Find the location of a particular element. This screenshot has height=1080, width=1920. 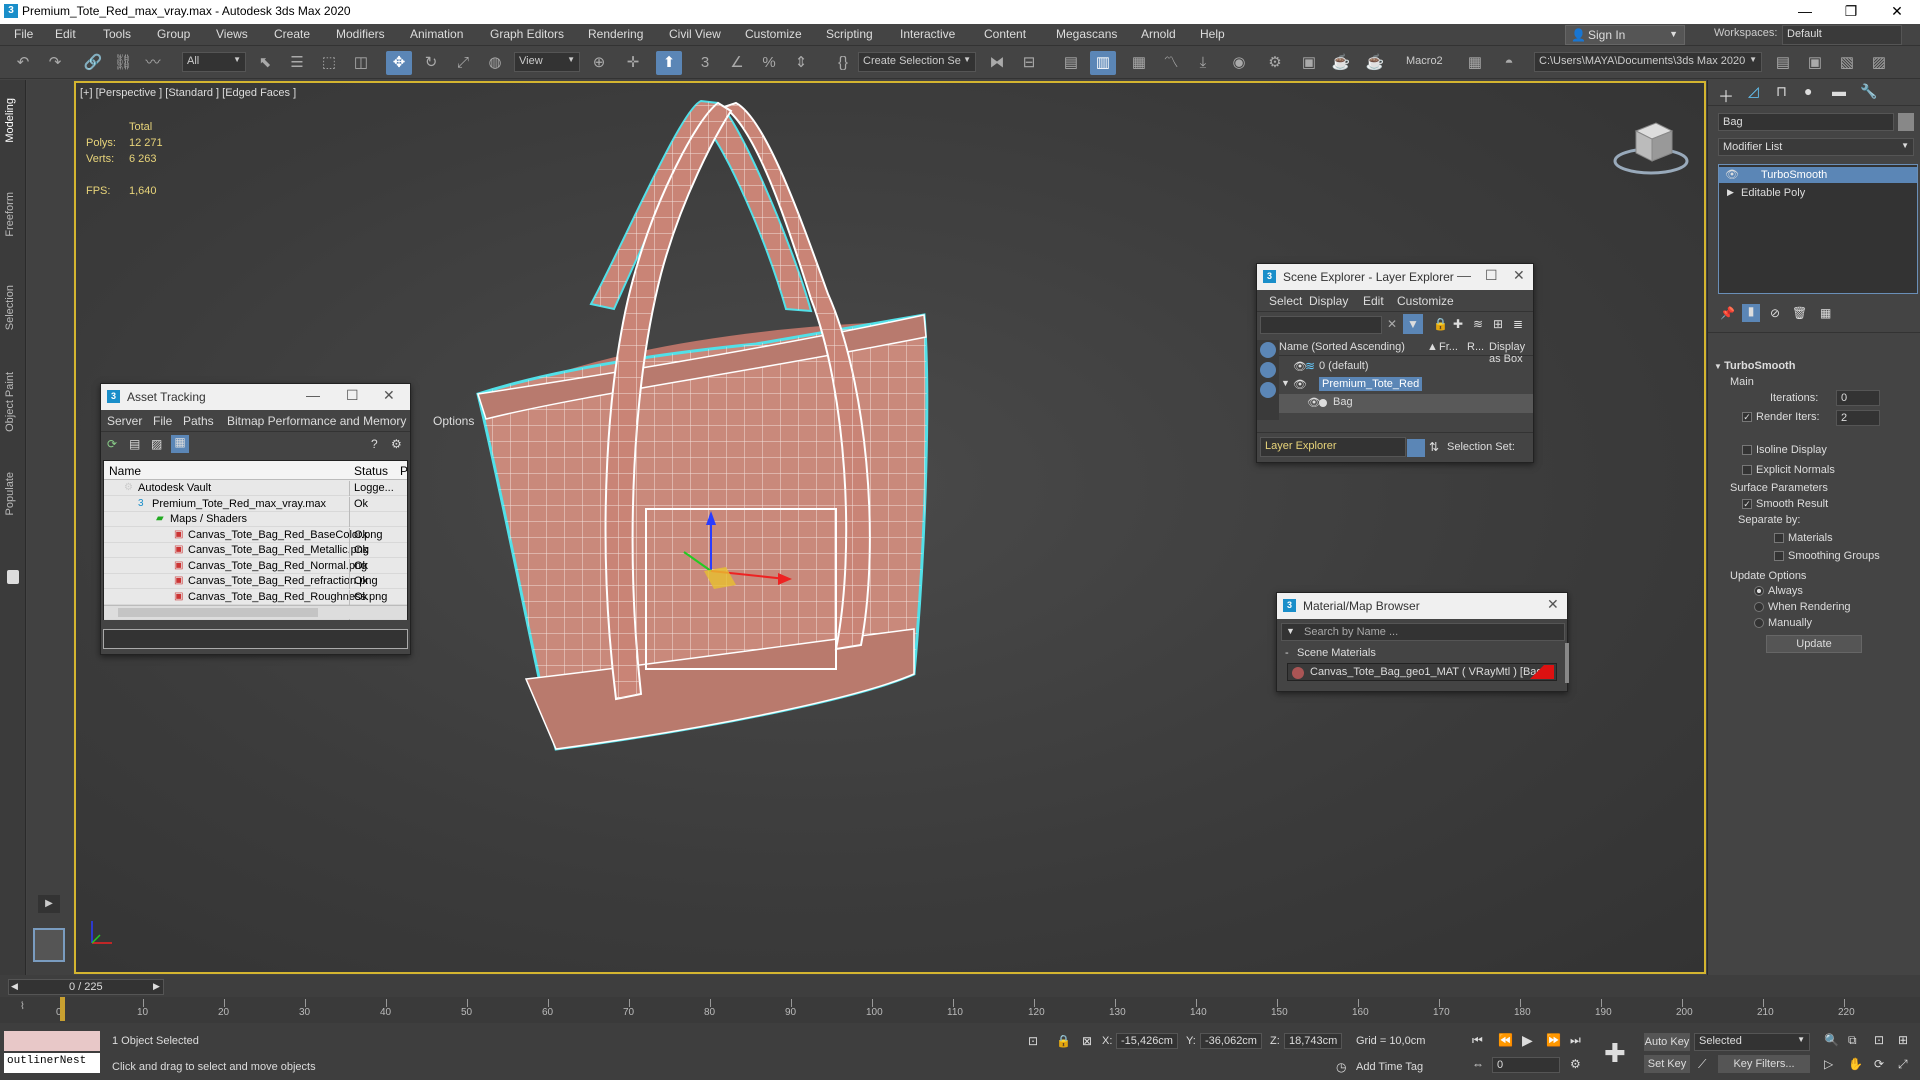

eye-icon: 👁 is located at coordinates (1300, 384).